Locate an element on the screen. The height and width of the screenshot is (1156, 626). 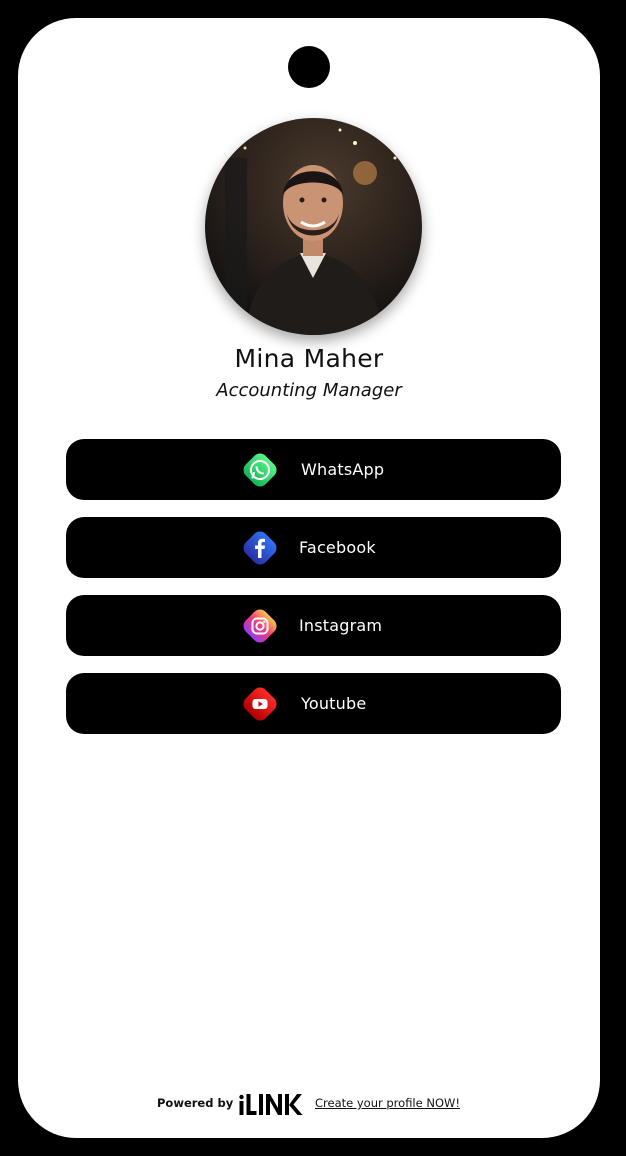
avatar is located at coordinates (313, 226).